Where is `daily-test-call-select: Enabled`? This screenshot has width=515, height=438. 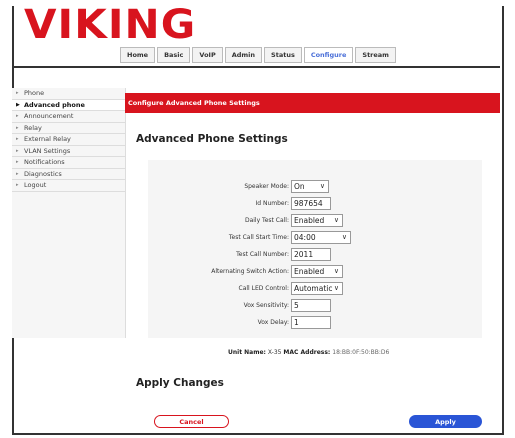 daily-test-call-select: Enabled is located at coordinates (317, 220).